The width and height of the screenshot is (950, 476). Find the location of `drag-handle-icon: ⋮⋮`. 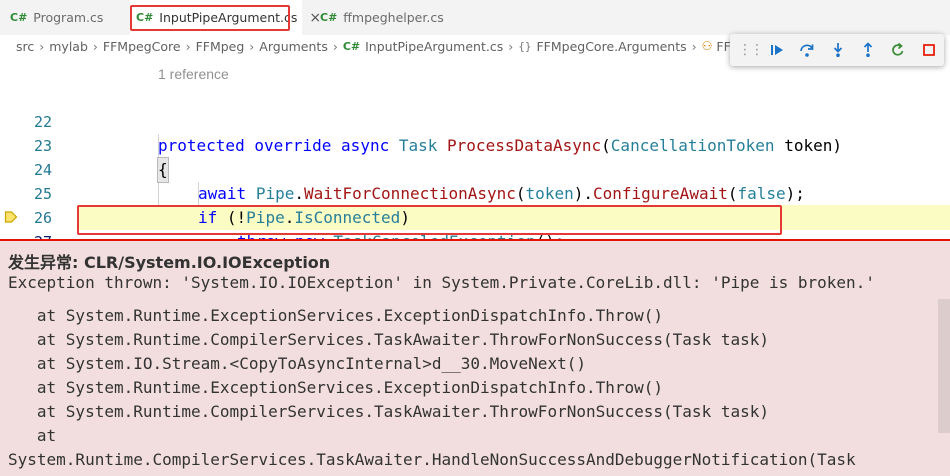

drag-handle-icon: ⋮⋮ is located at coordinates (751, 50).